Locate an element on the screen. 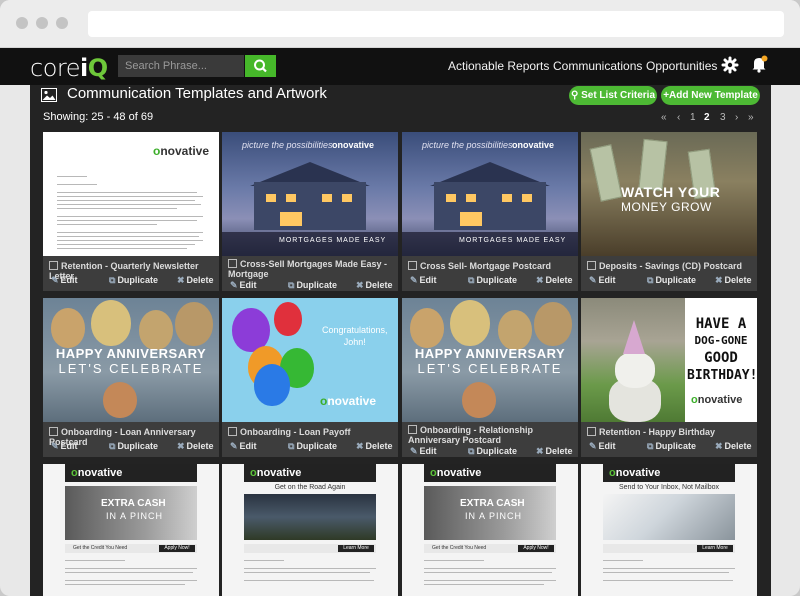 This screenshot has height=596, width=800. bell-icon is located at coordinates (759, 64).